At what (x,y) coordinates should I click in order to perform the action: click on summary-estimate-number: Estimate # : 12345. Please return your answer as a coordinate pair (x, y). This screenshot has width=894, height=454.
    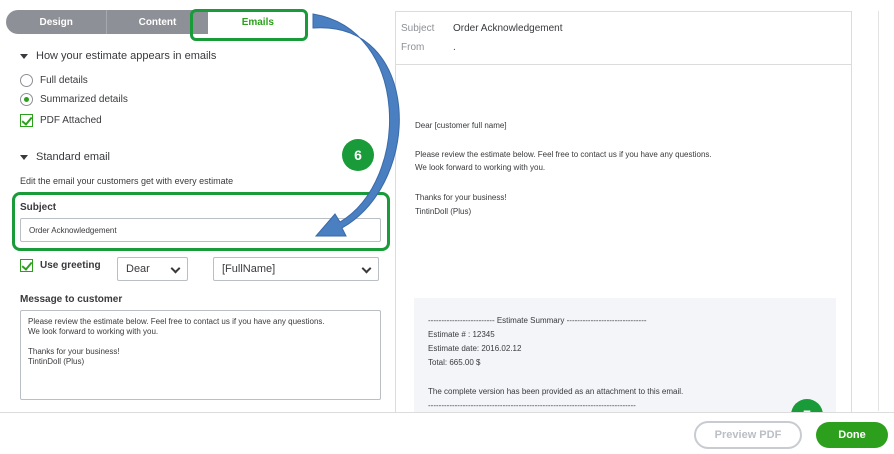
    Looking at the image, I should click on (461, 334).